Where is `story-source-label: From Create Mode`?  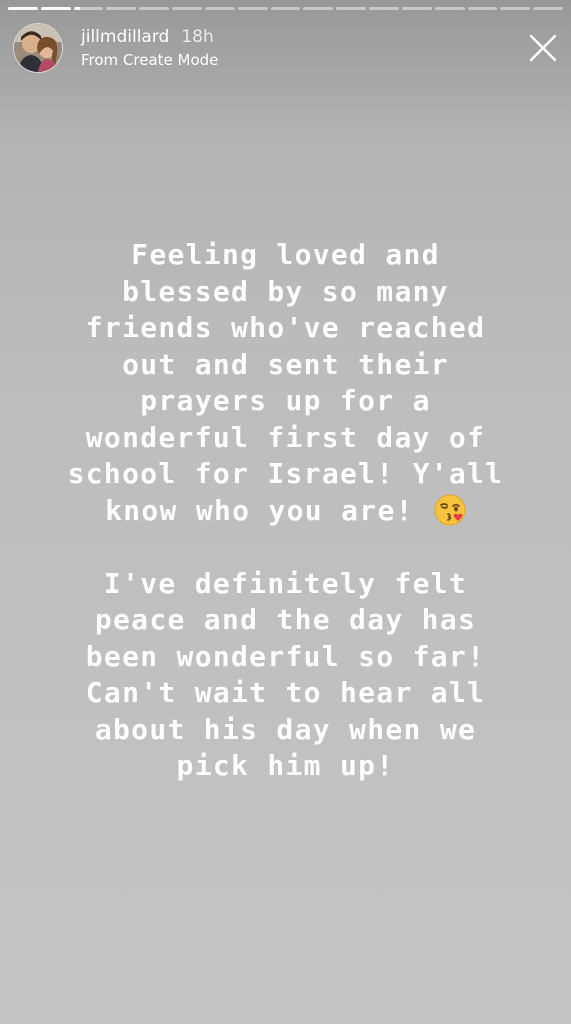 story-source-label: From Create Mode is located at coordinates (150, 60).